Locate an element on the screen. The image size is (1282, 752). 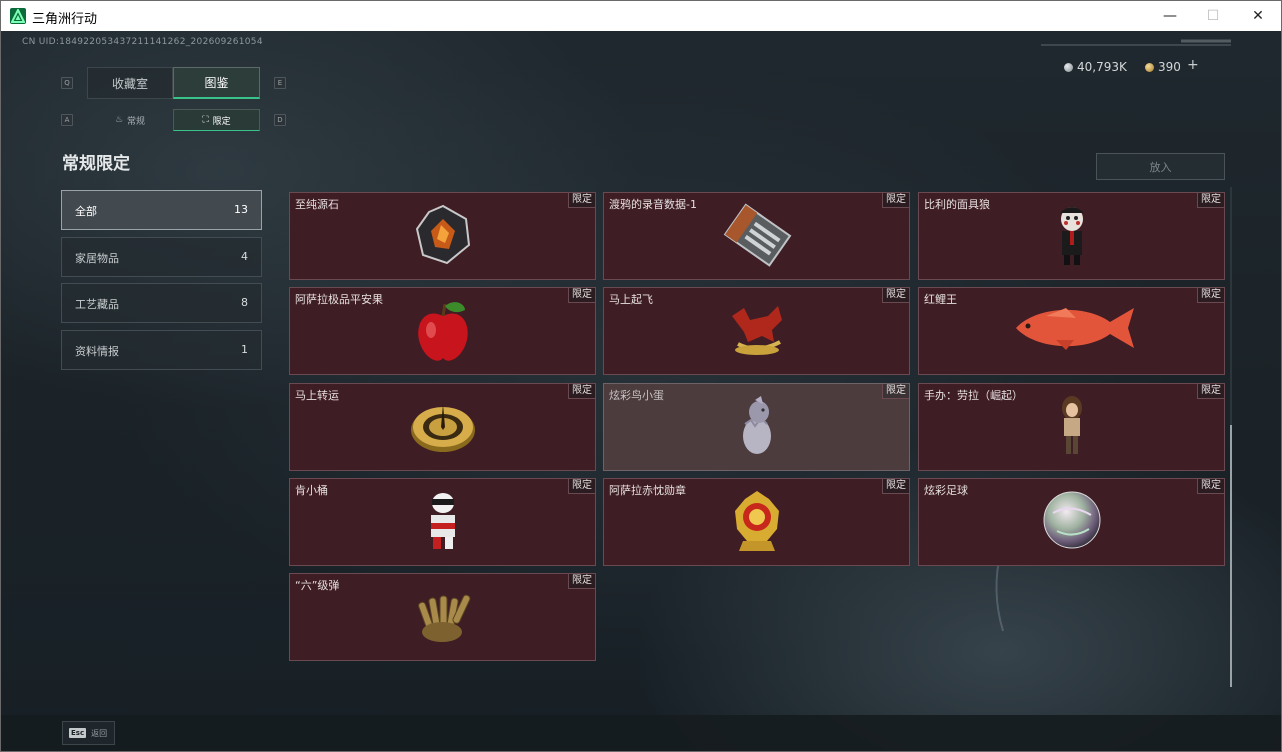
item-card: 阿萨拉极品平安果 限定 is located at coordinates (442, 331).